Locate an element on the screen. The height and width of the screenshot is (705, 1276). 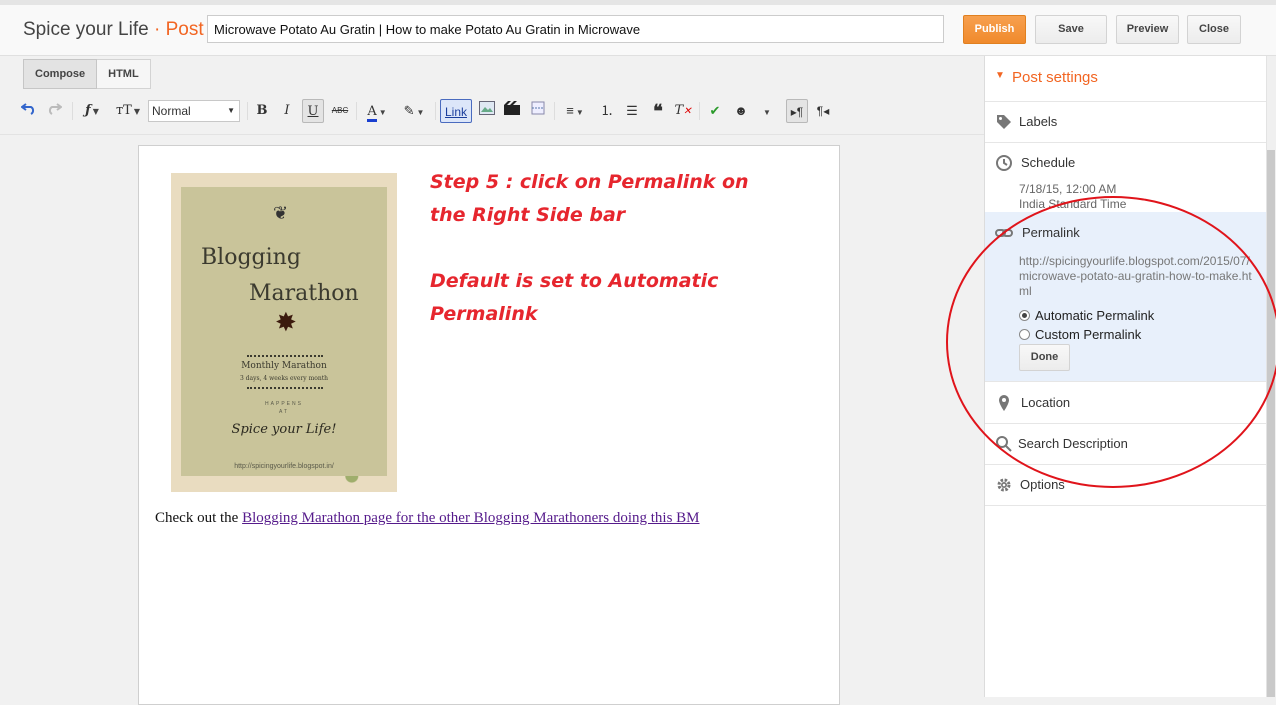
post-title-input is located at coordinates (575, 29).